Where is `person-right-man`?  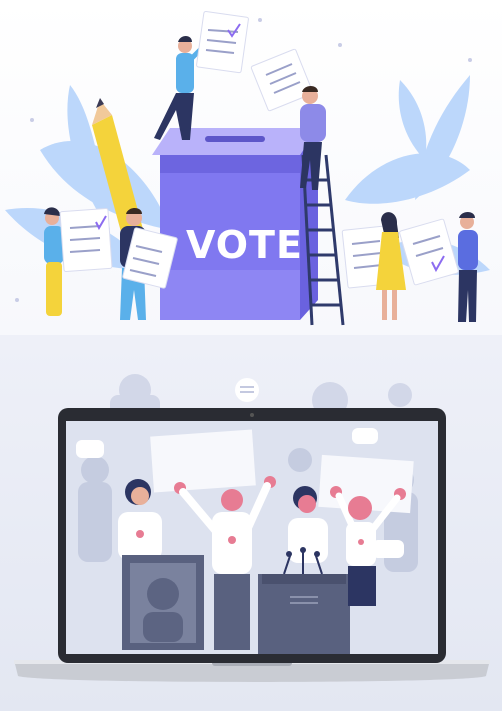 person-right-man is located at coordinates (438, 267).